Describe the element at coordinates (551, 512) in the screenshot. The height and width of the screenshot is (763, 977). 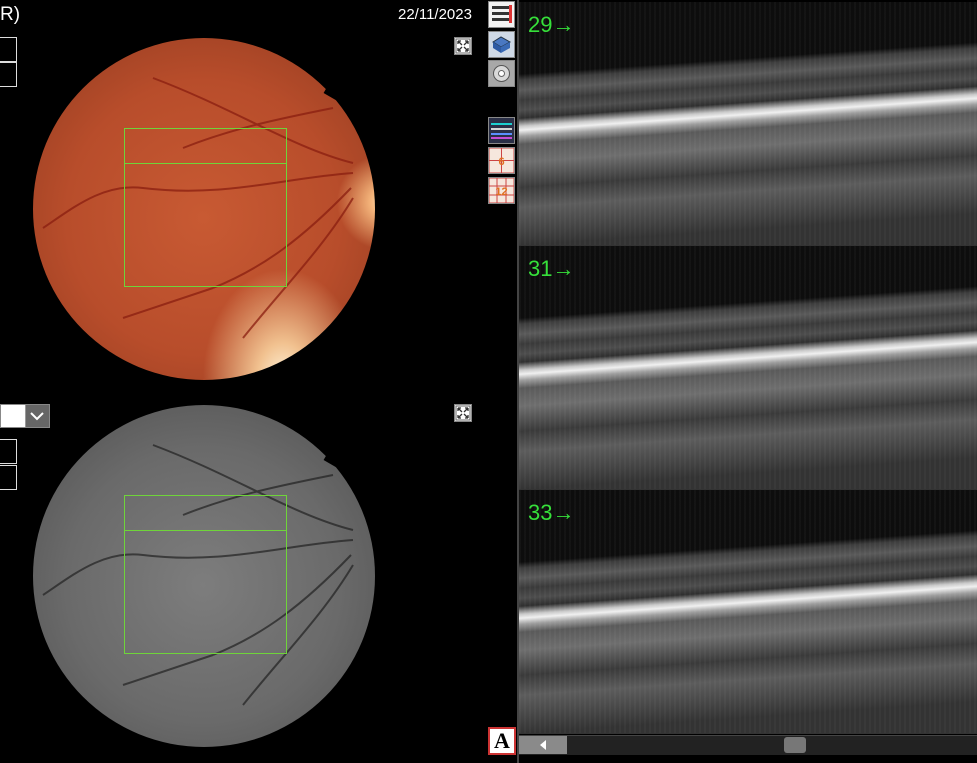
I see `scan-number-label: 33→` at that location.